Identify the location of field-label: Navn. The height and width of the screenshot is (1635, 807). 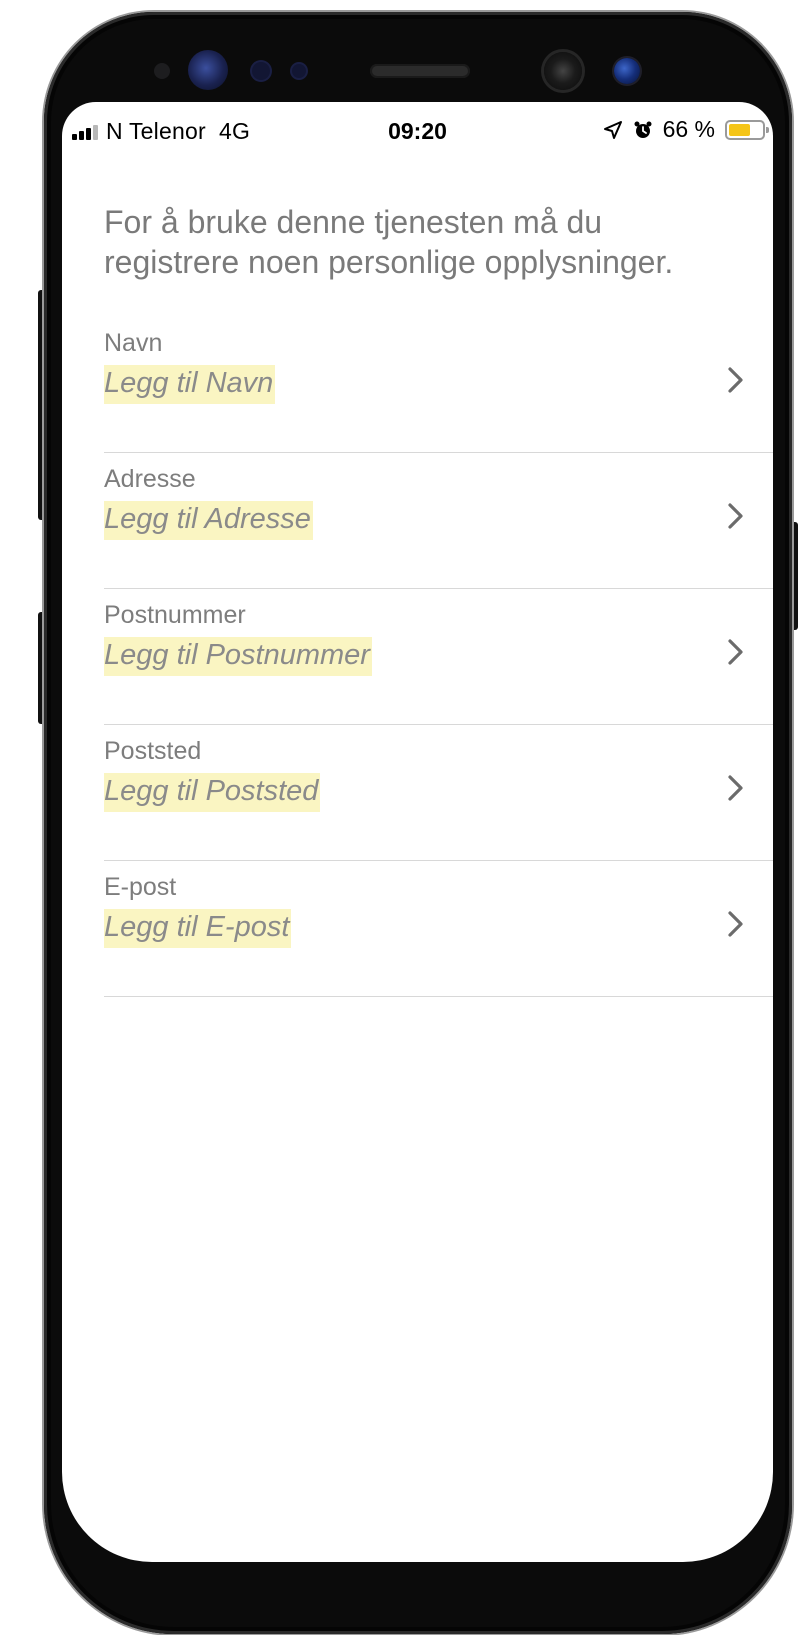
(133, 343).